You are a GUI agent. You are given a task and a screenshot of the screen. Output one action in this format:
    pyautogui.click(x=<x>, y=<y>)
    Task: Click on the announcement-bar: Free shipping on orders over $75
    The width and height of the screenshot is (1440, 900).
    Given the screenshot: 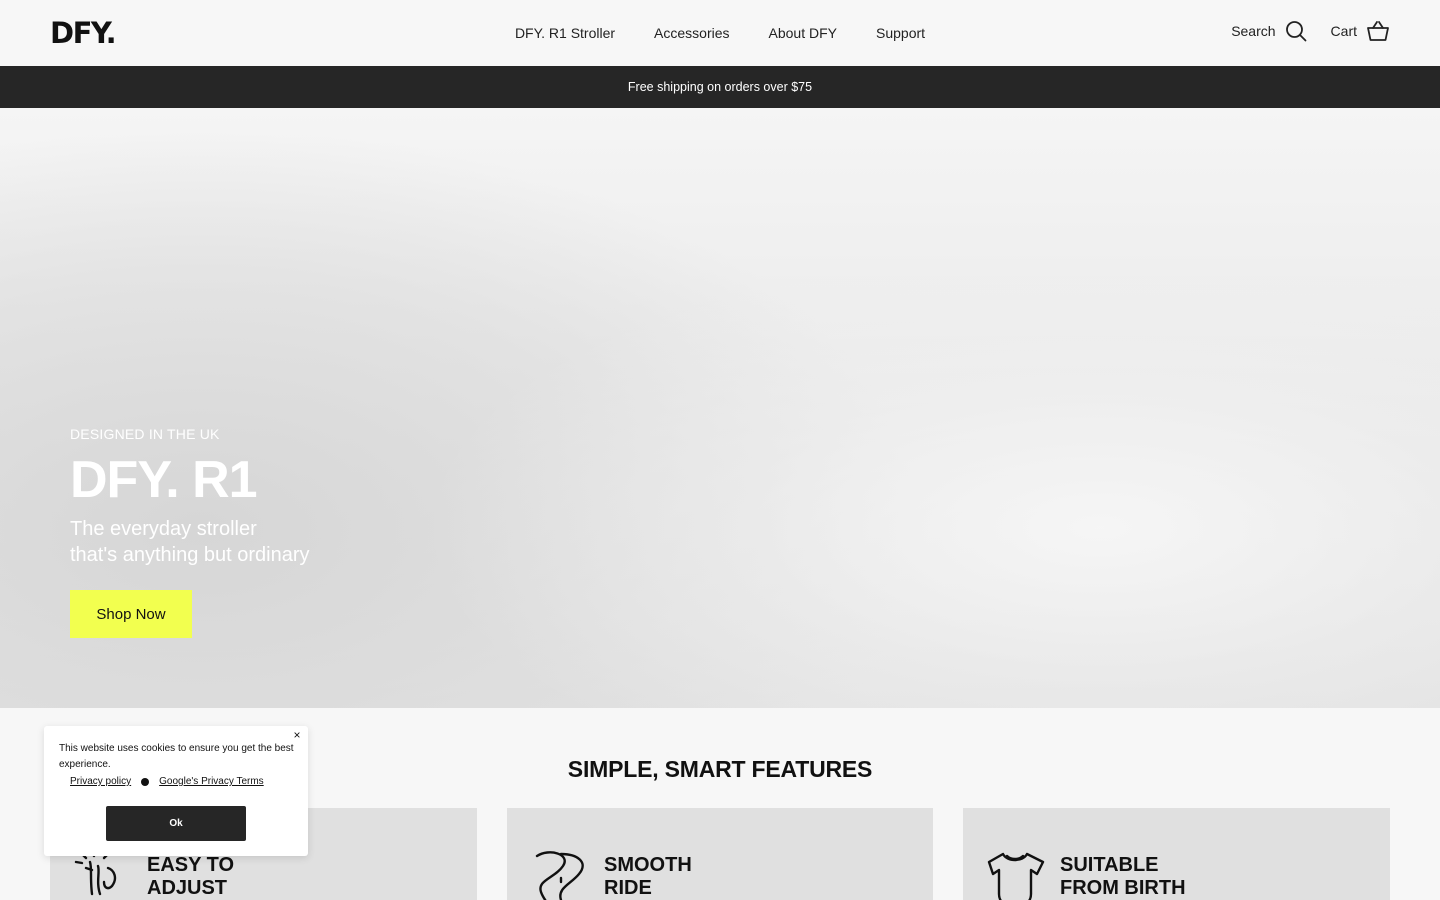 What is the action you would take?
    pyautogui.click(x=720, y=87)
    